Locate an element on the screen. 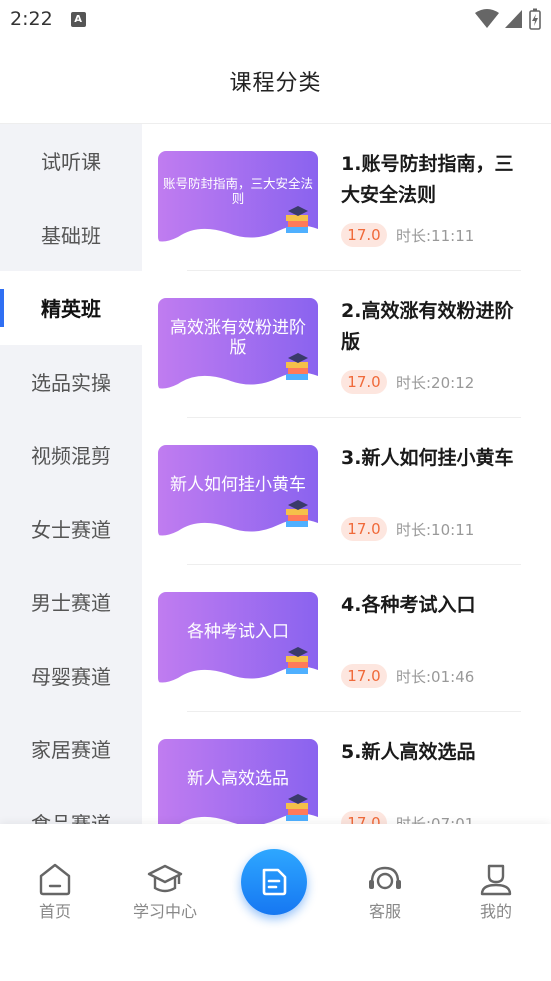 The width and height of the screenshot is (551, 981). thumbnail-caption: 新人高效选品 is located at coordinates (238, 778).